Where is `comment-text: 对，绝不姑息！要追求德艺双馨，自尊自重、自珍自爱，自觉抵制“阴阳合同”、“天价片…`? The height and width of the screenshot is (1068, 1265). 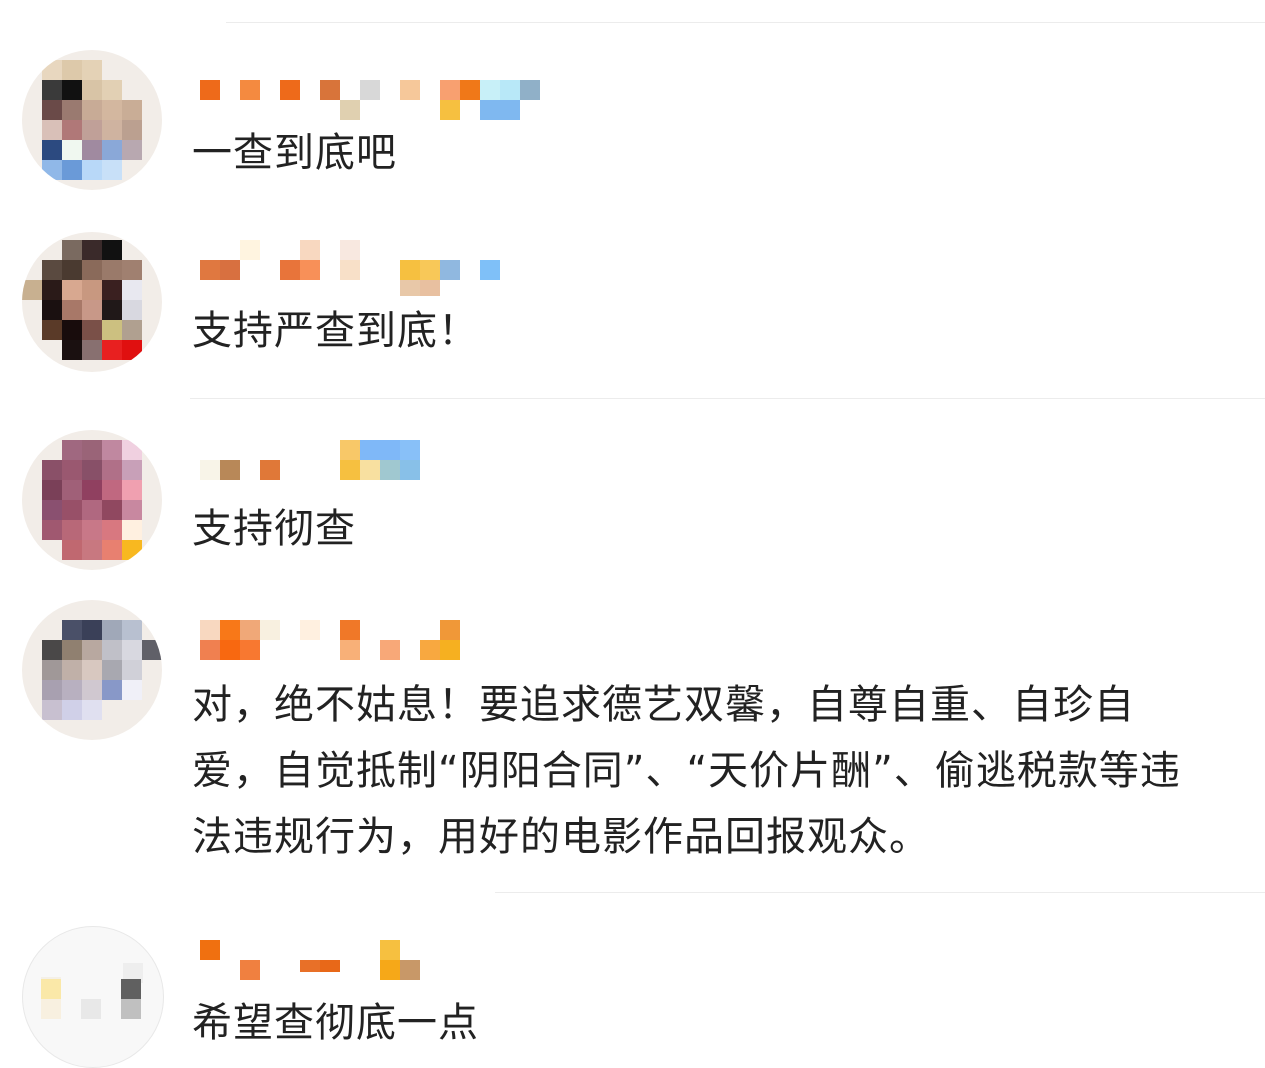
comment-text: 对，绝不姑息！要追求德艺双馨，自尊自重、自珍自爱，自觉抵制“阴阳合同”、“天价片… is located at coordinates (686, 771).